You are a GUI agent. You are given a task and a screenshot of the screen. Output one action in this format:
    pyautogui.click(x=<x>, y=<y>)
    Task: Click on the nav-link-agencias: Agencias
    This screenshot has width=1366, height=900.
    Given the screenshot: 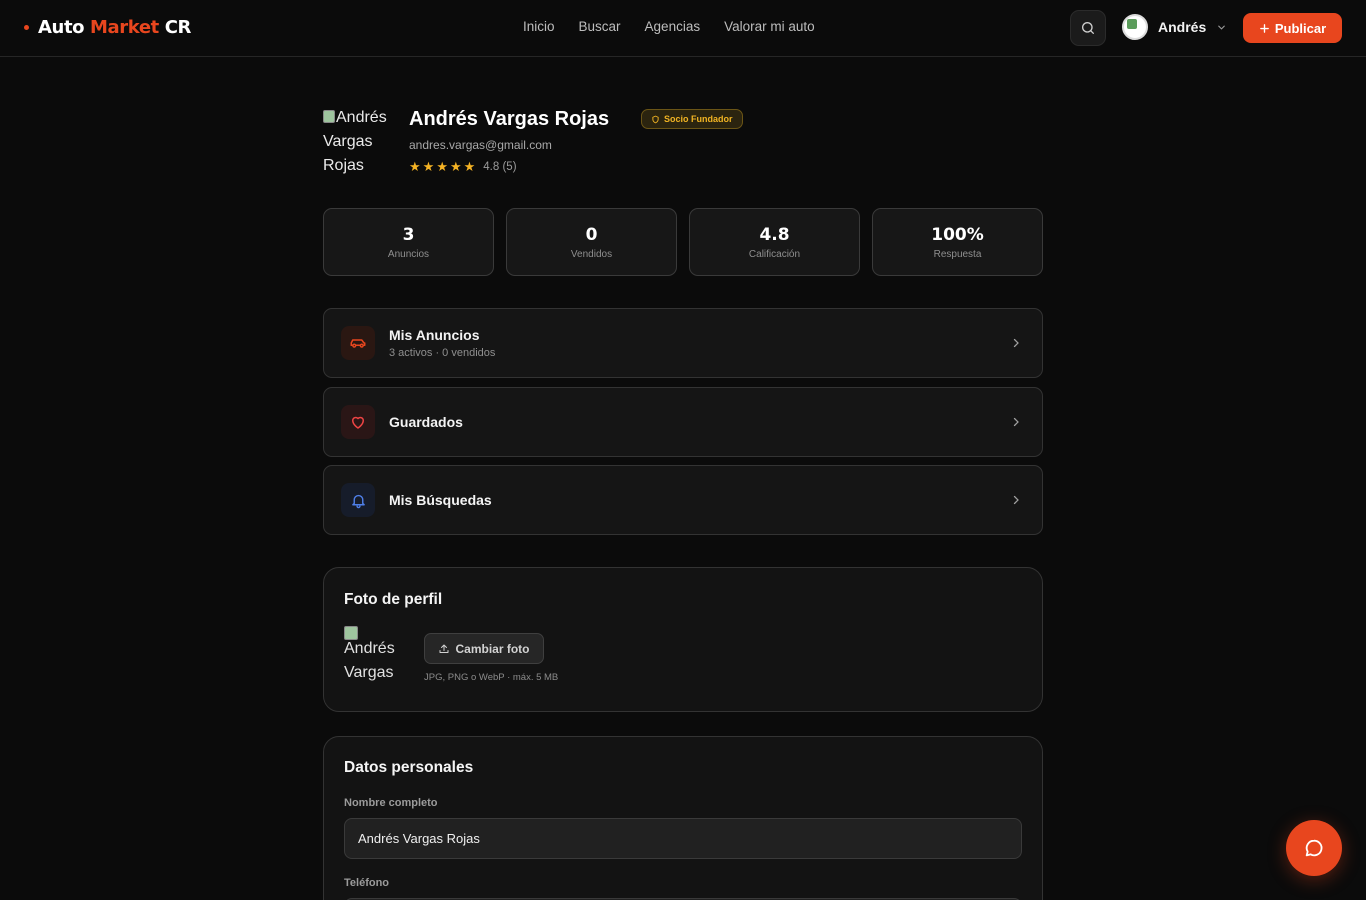 What is the action you would take?
    pyautogui.click(x=673, y=26)
    